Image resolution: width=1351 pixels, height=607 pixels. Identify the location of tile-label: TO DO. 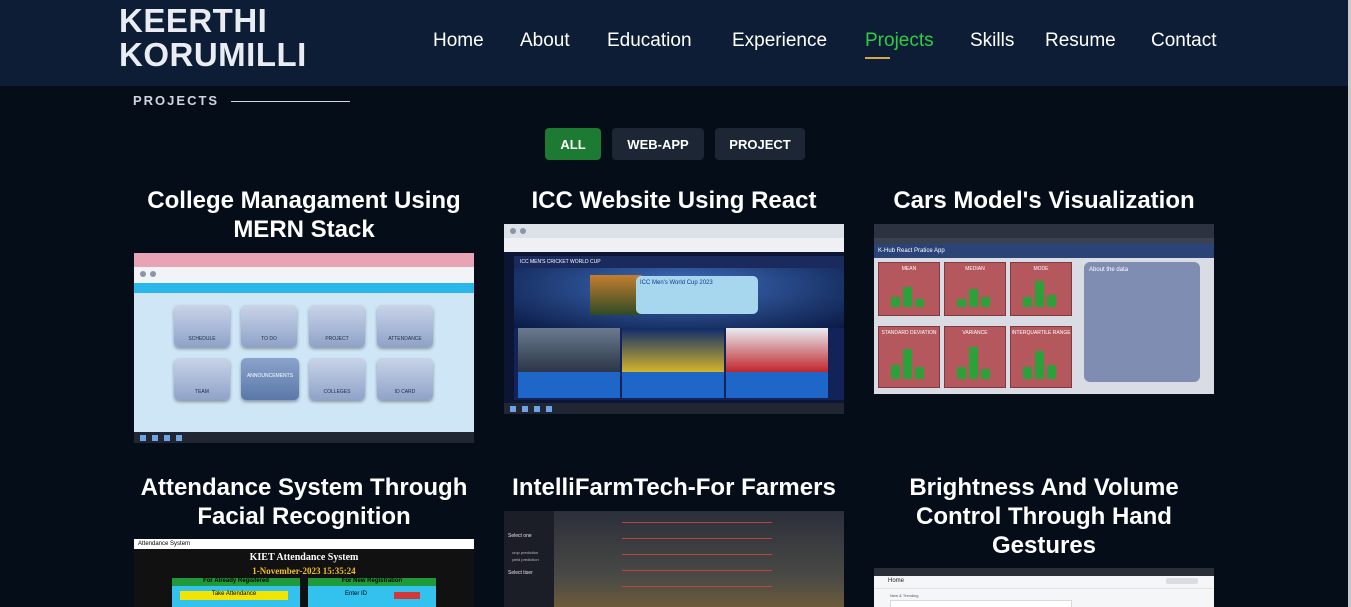
(269, 339).